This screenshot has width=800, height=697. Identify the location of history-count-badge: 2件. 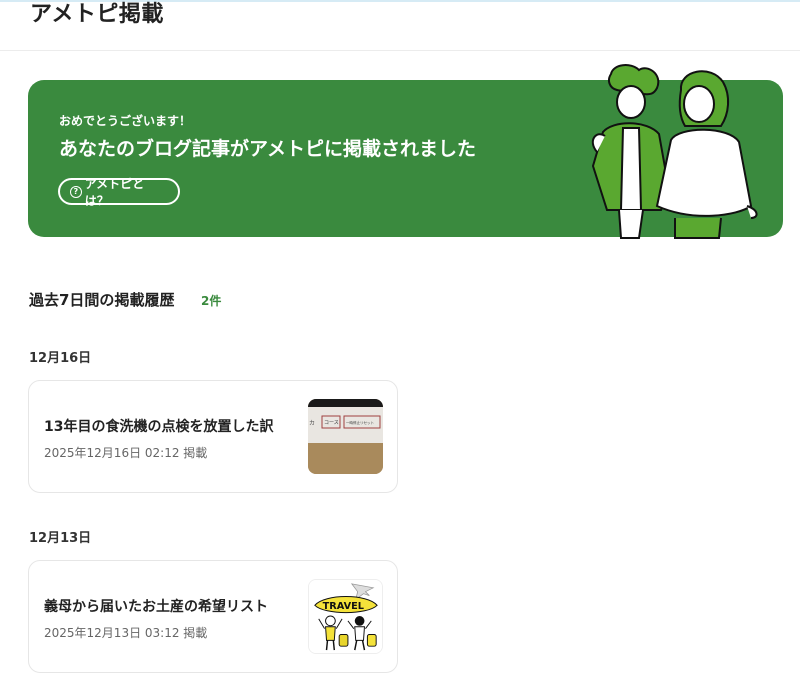
(211, 301).